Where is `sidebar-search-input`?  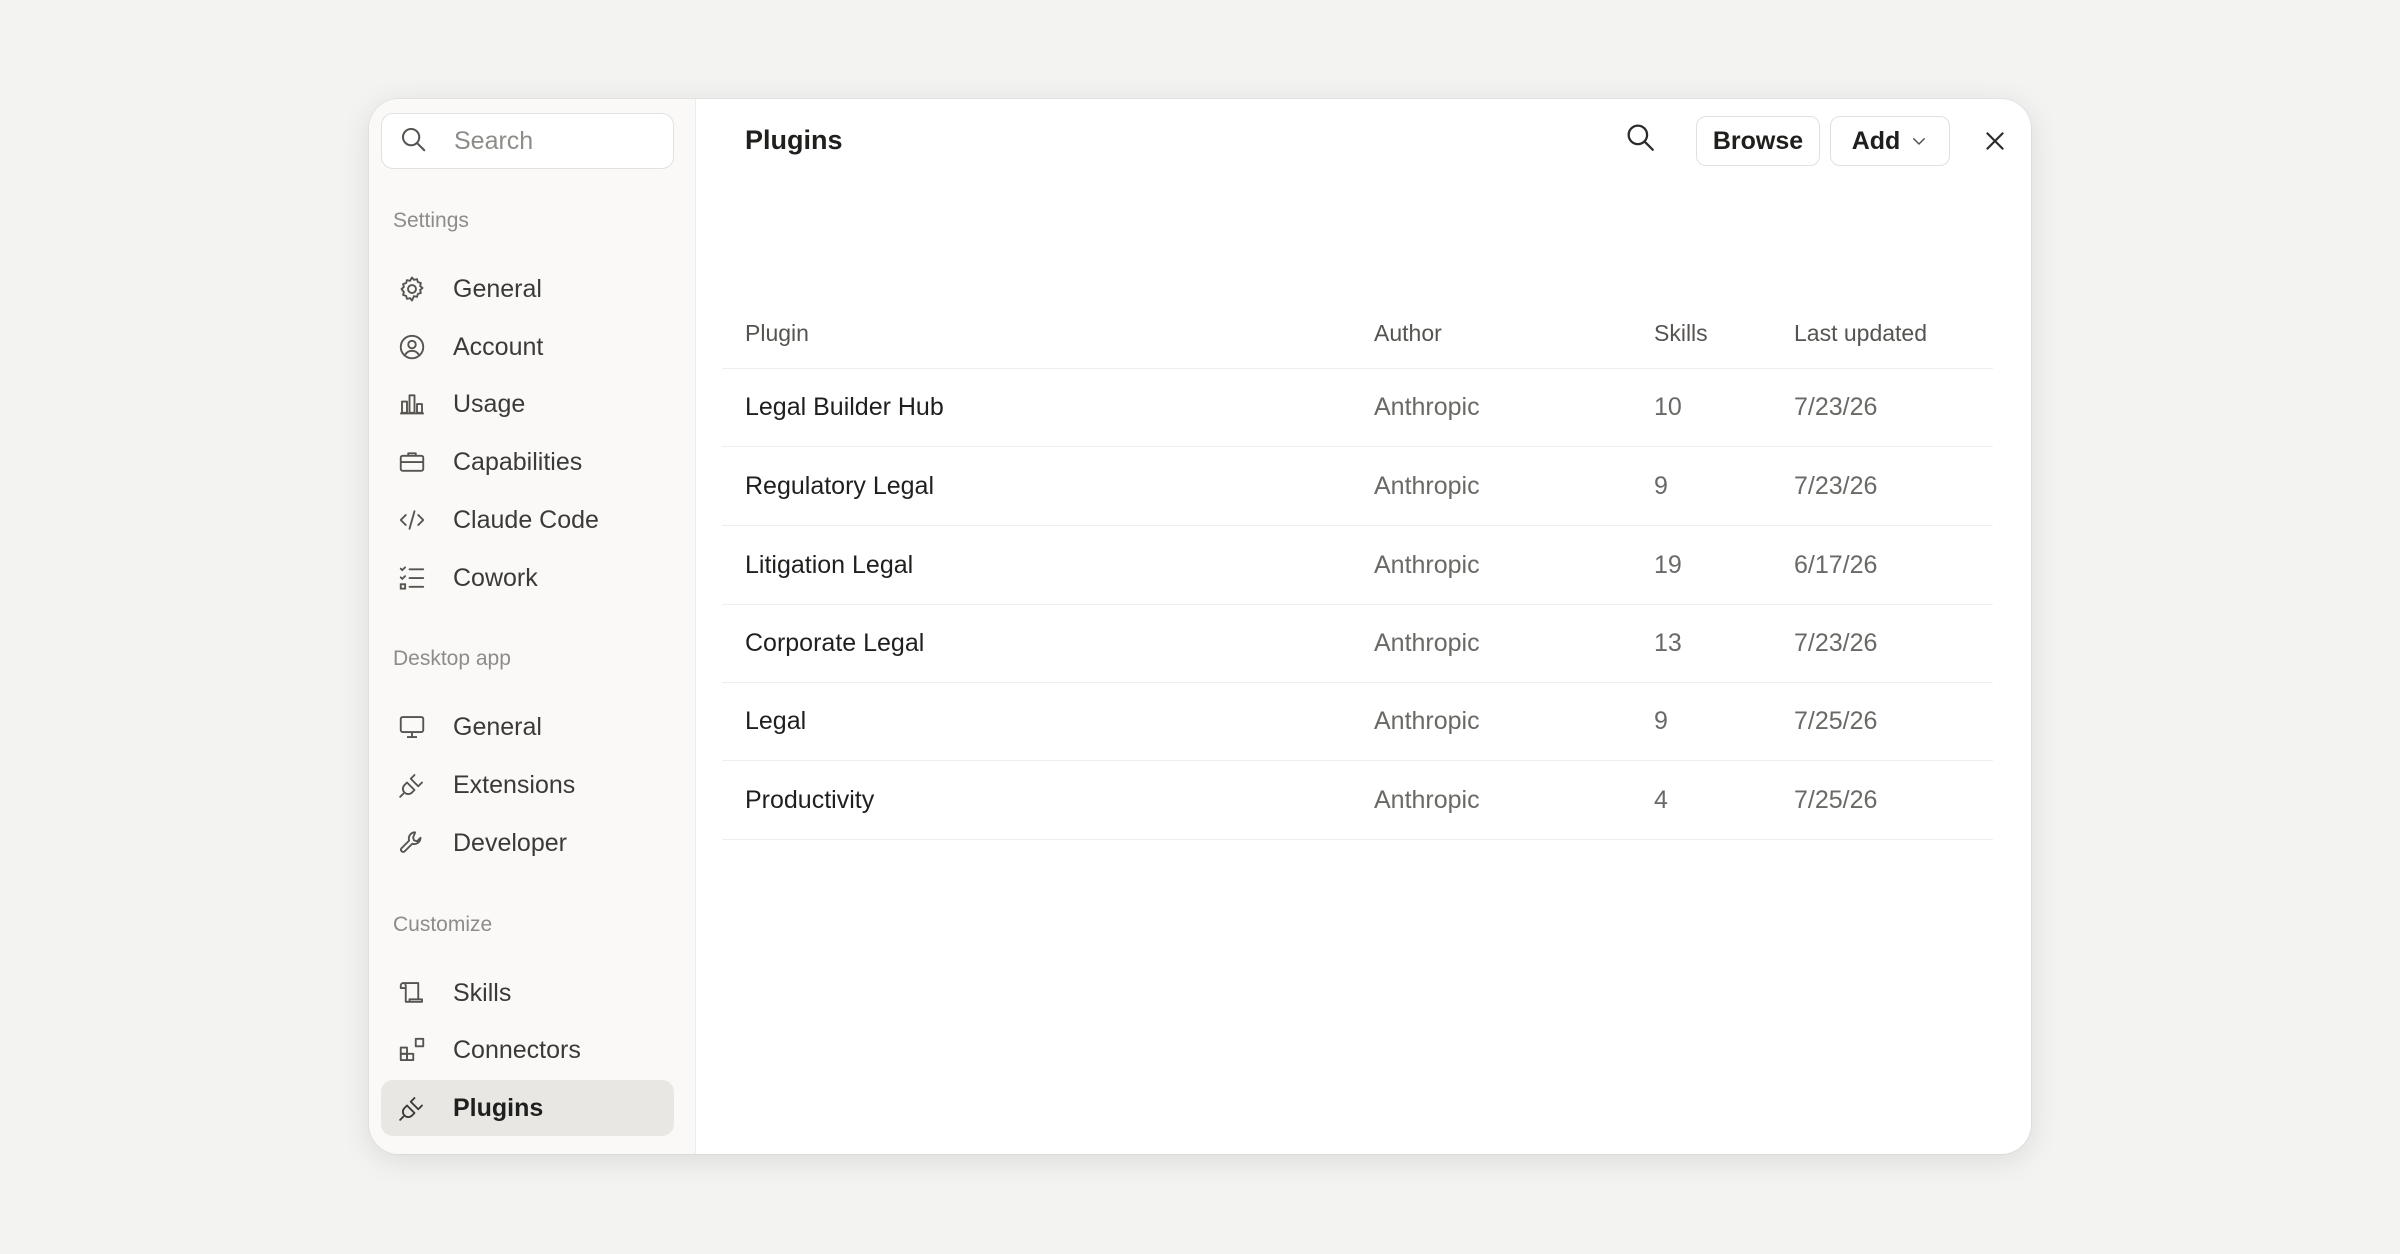 sidebar-search-input is located at coordinates (554, 141).